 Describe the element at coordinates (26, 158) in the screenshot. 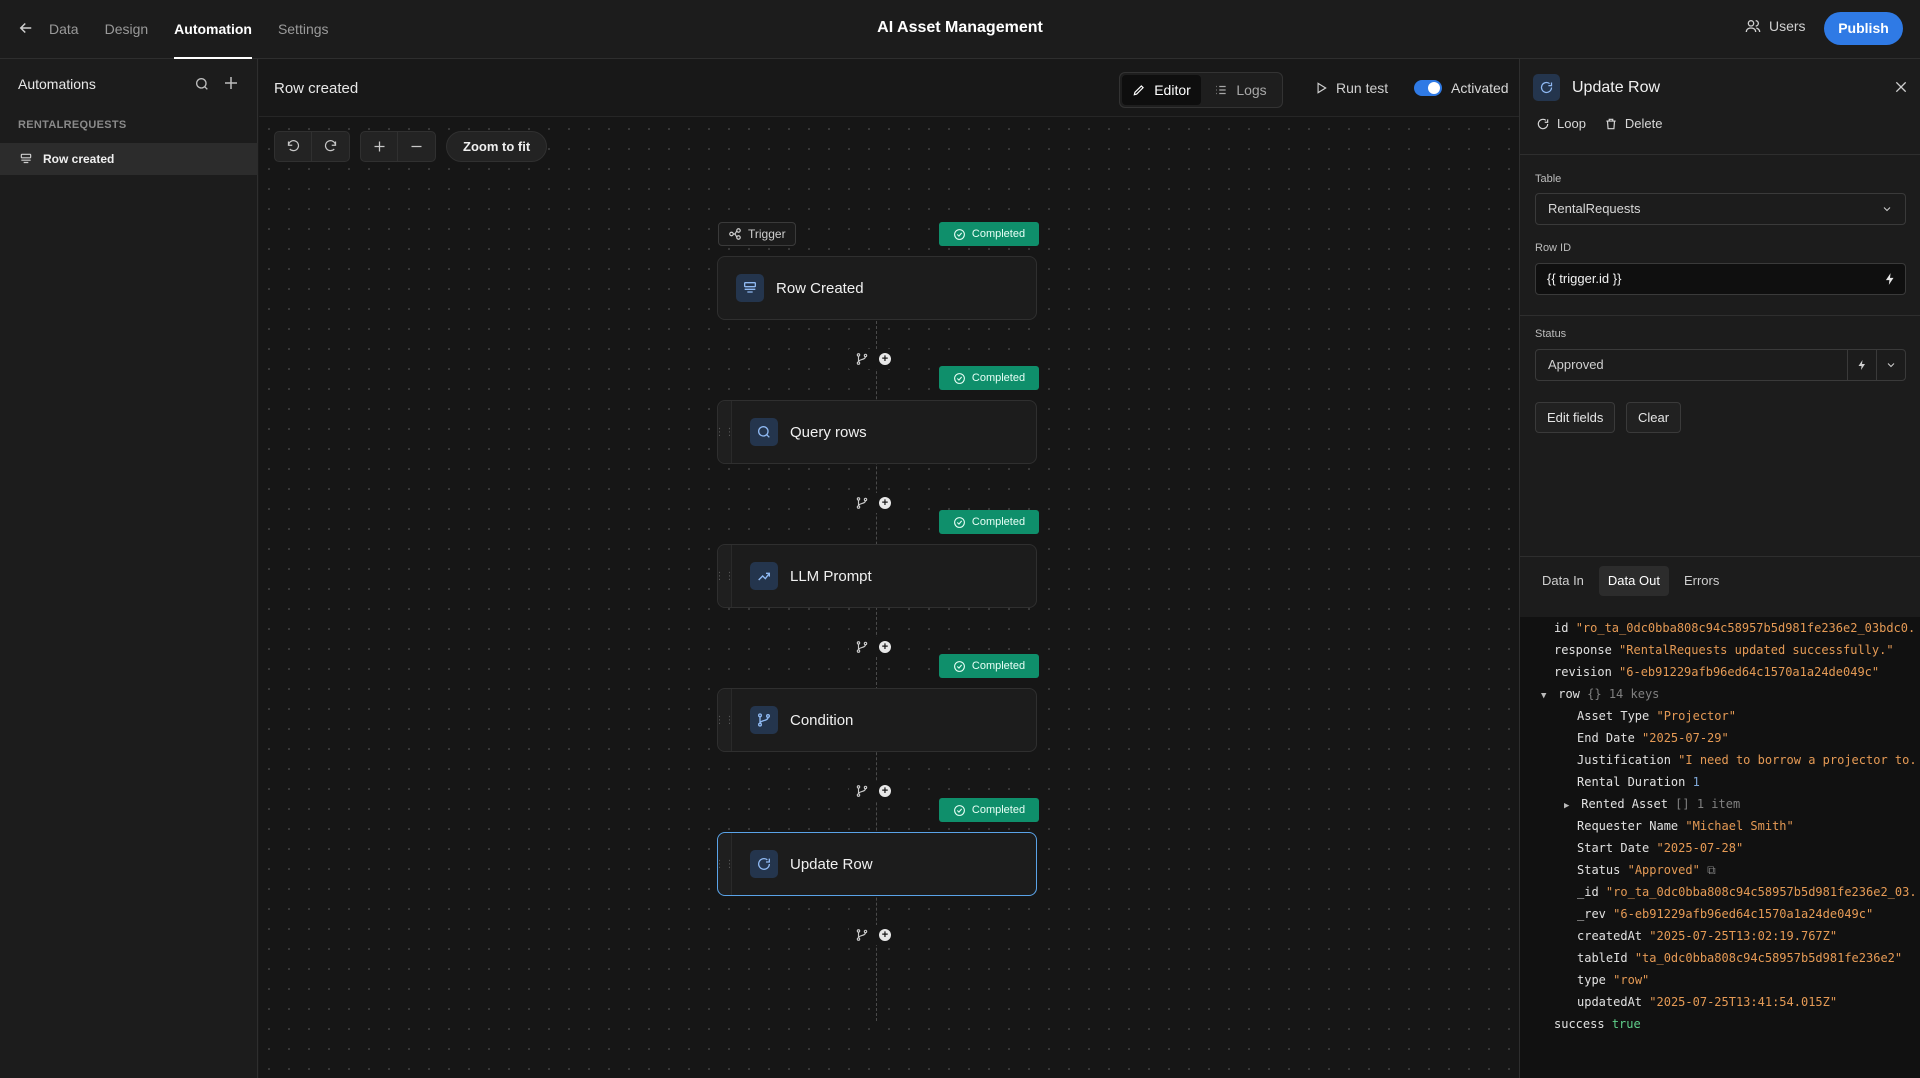

I see `table-icon` at that location.